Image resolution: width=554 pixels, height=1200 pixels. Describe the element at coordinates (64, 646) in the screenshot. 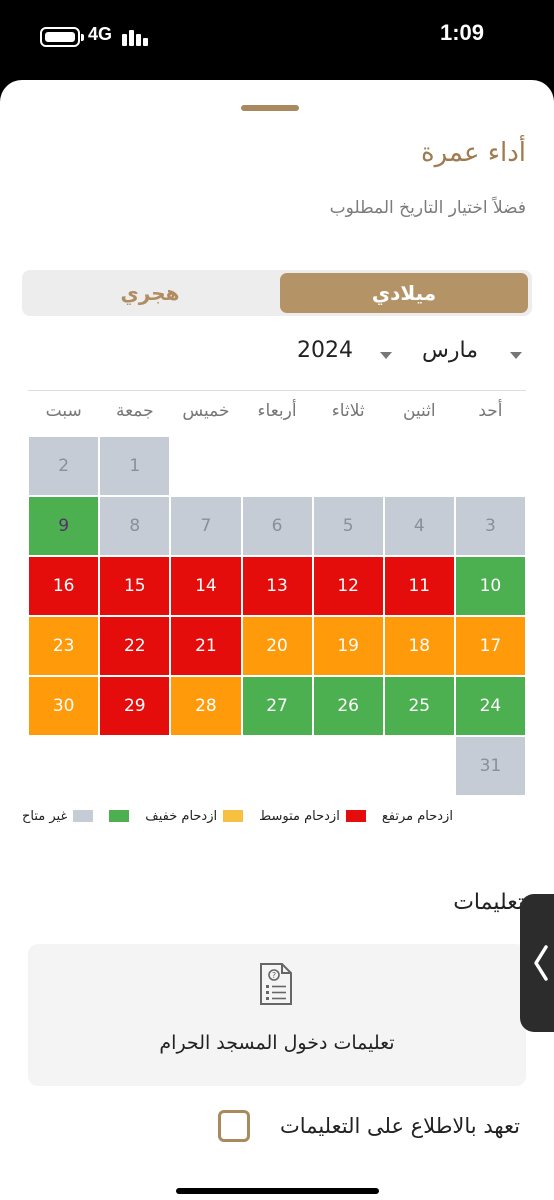

I see `calendar-day: 23` at that location.